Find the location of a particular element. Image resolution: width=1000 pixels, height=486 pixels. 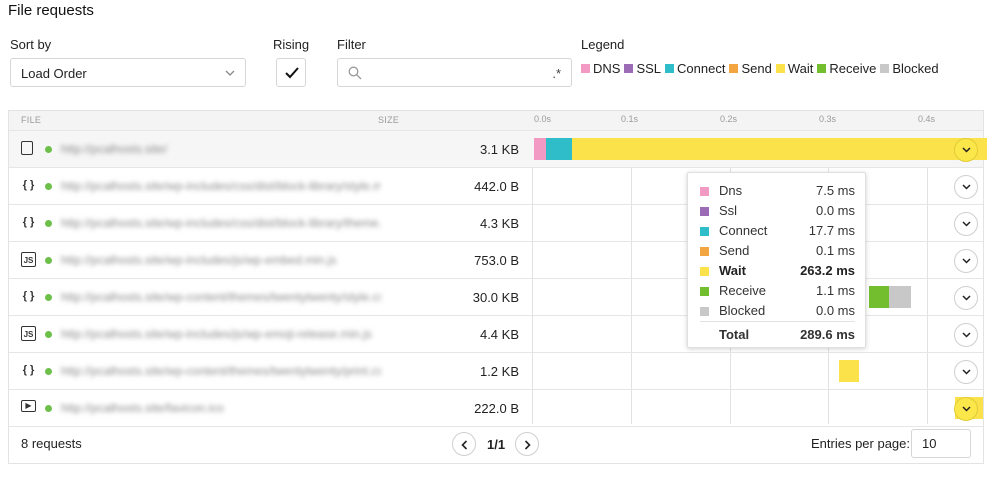

tooltip-row: Wait 263.2 ms is located at coordinates (777, 273).